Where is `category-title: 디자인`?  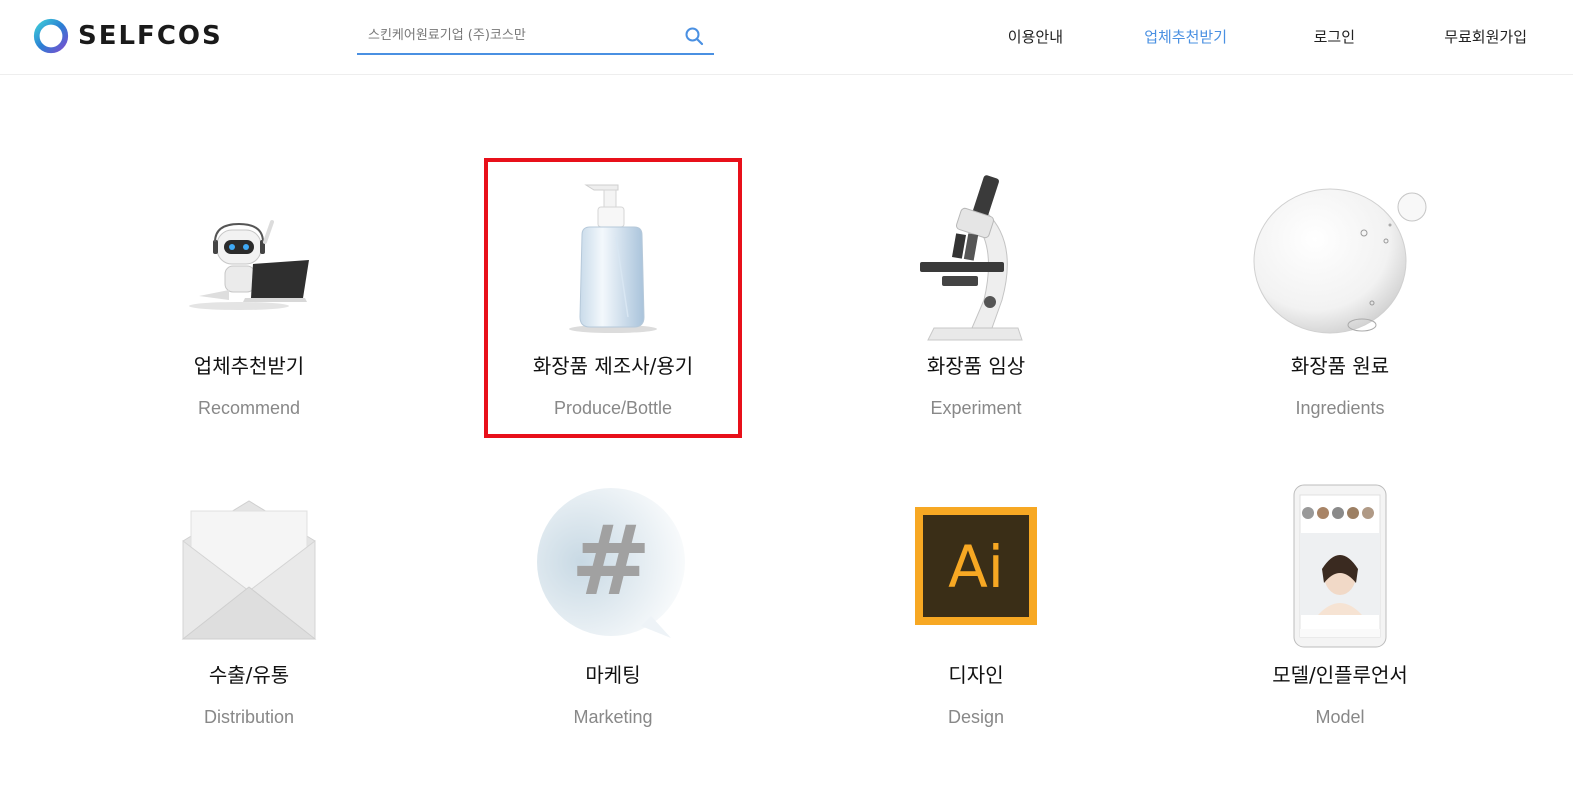 category-title: 디자인 is located at coordinates (976, 675).